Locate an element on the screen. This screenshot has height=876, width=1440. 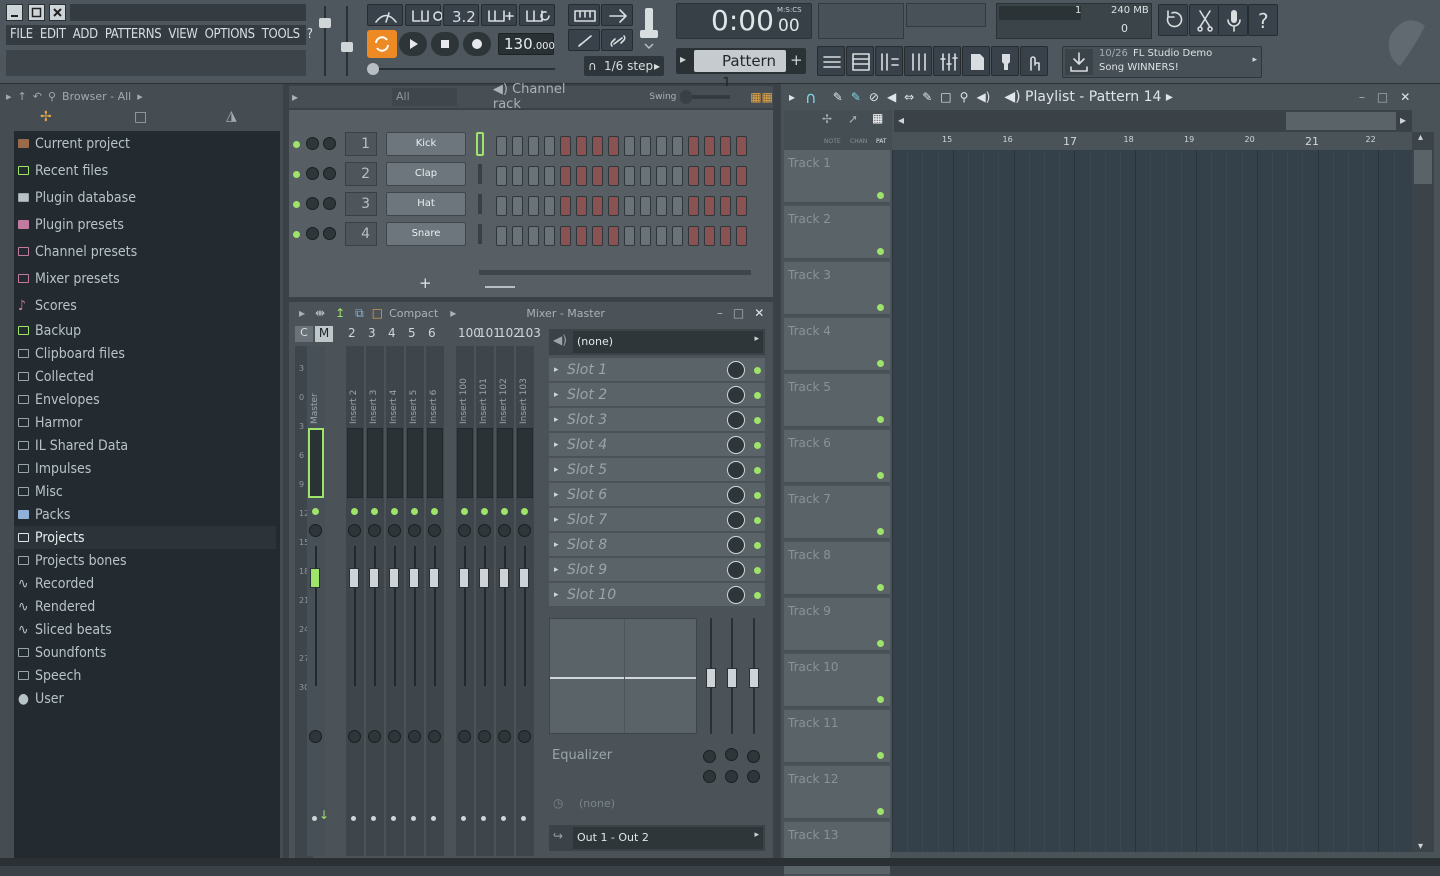
close-icon: ✕ is located at coordinates (759, 313).